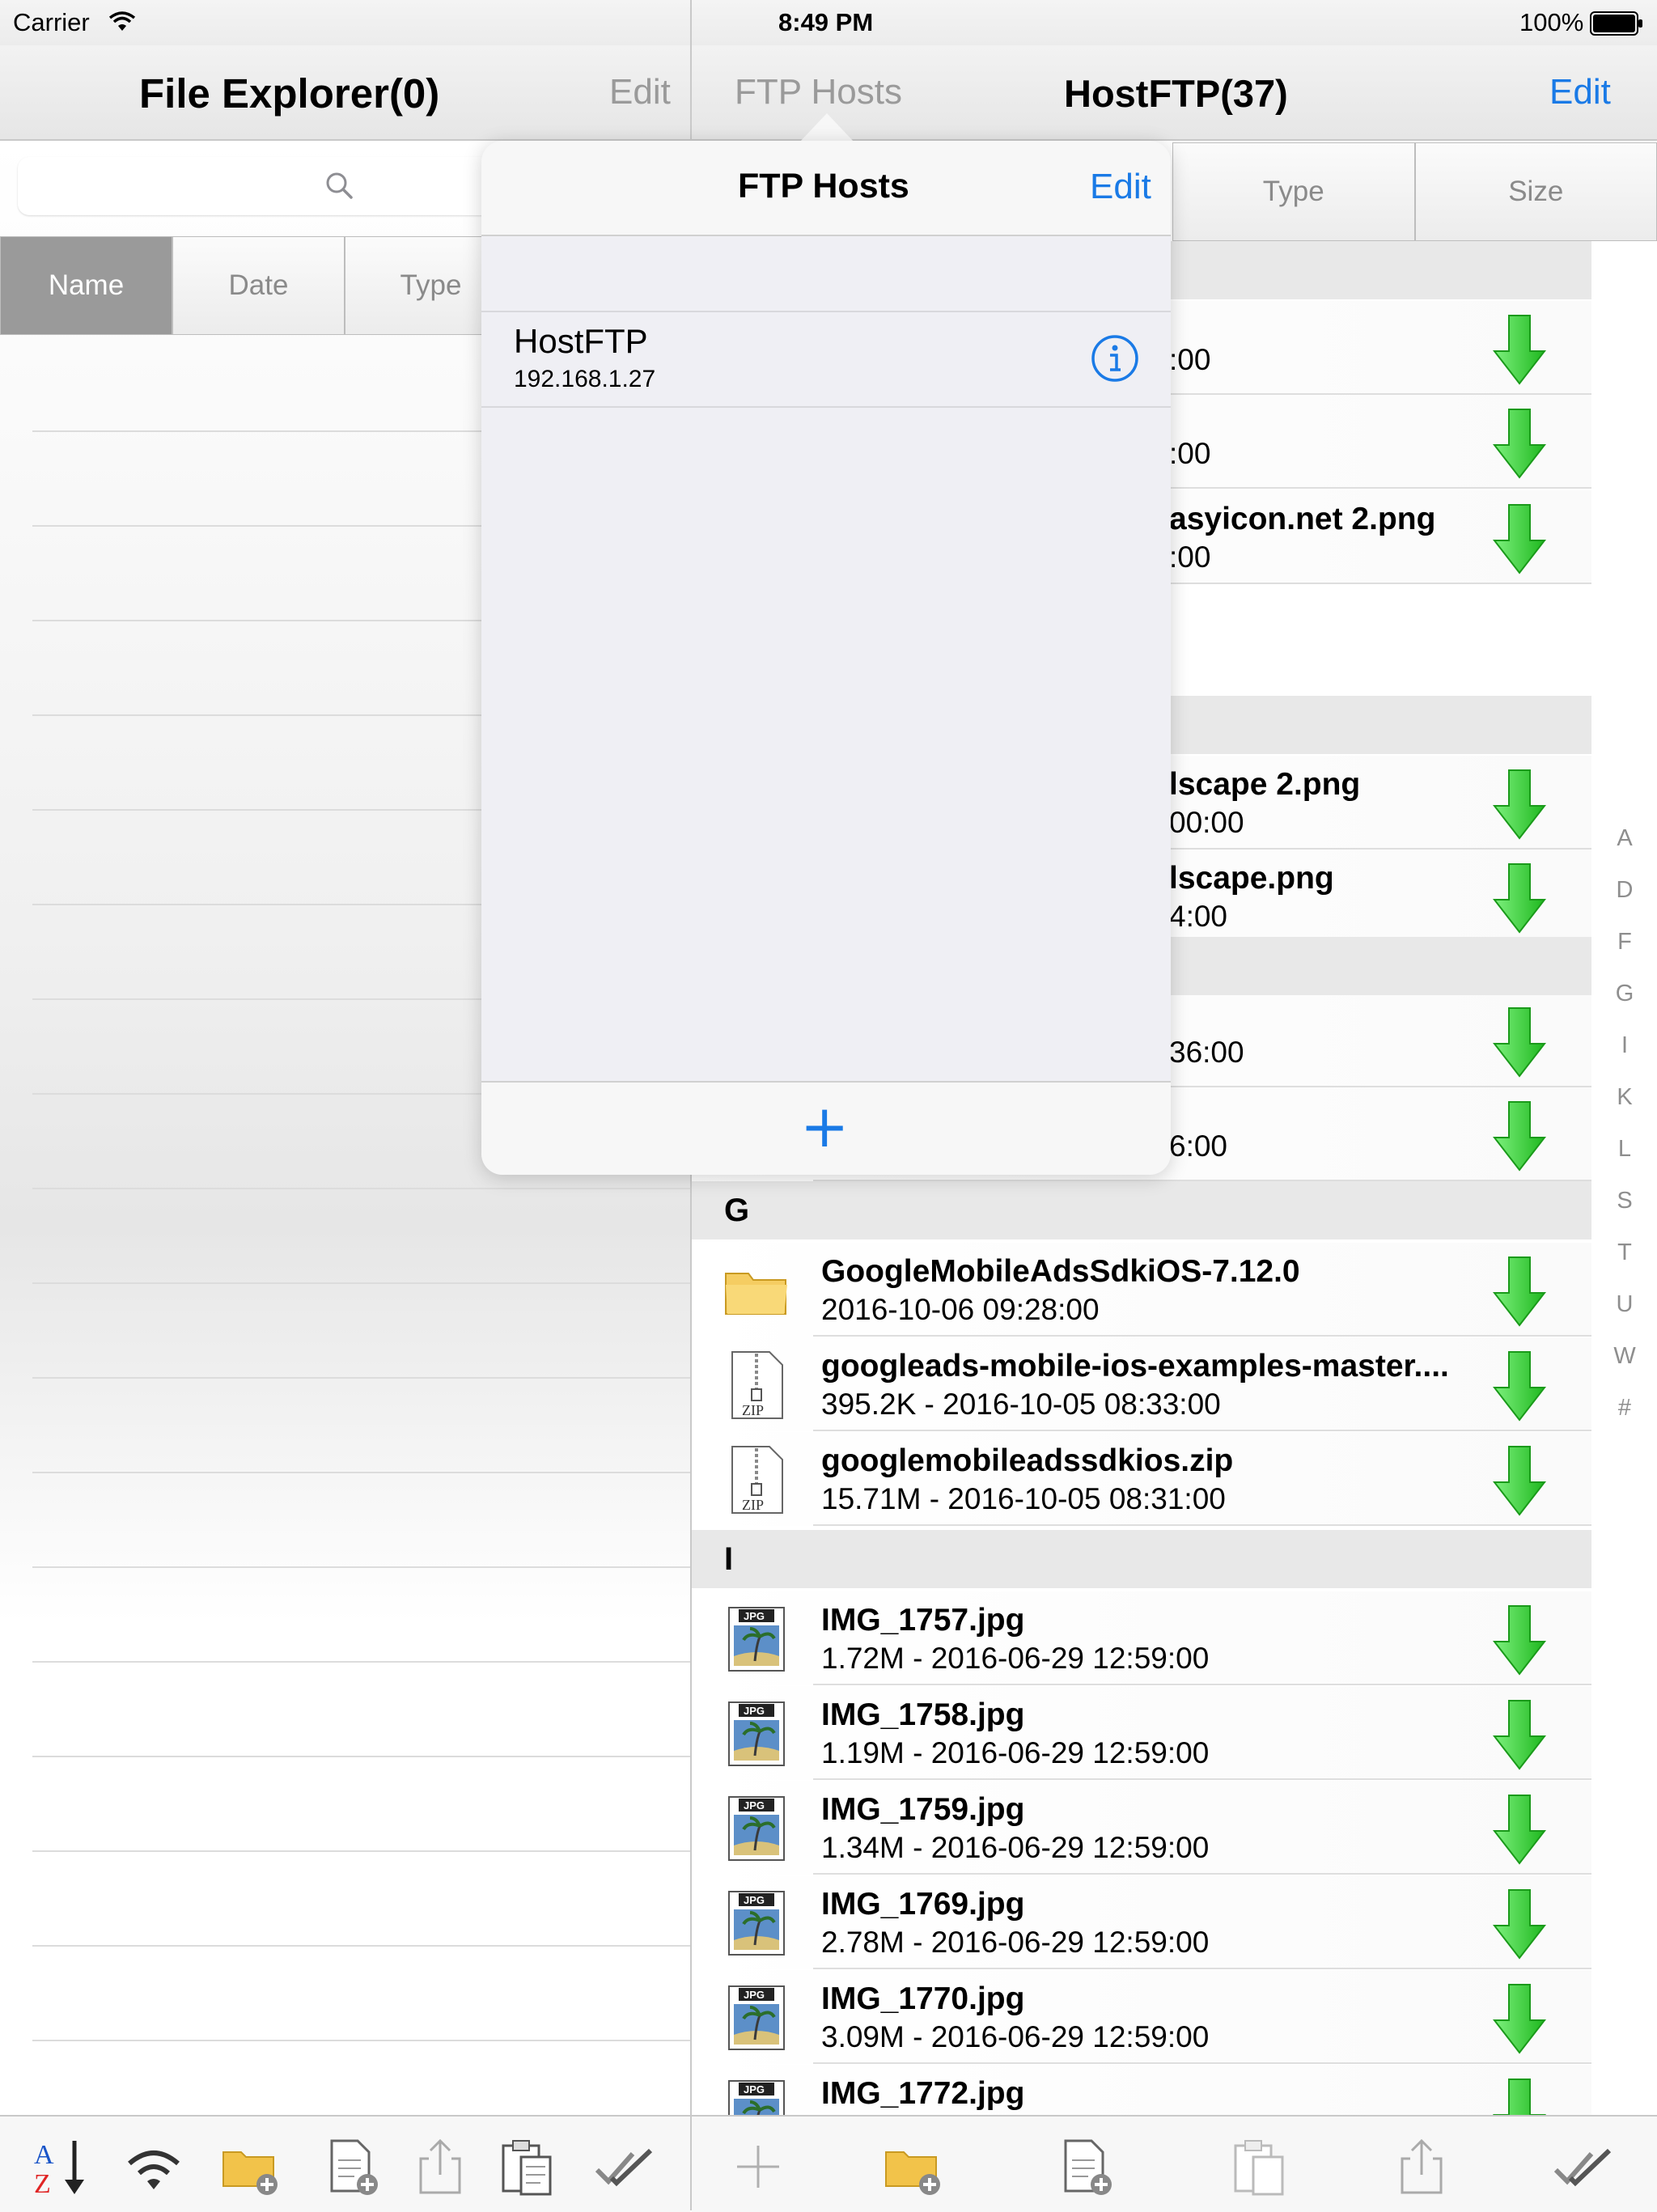  What do you see at coordinates (756, 1385) in the screenshot?
I see `zip-icon: ZIP` at bounding box center [756, 1385].